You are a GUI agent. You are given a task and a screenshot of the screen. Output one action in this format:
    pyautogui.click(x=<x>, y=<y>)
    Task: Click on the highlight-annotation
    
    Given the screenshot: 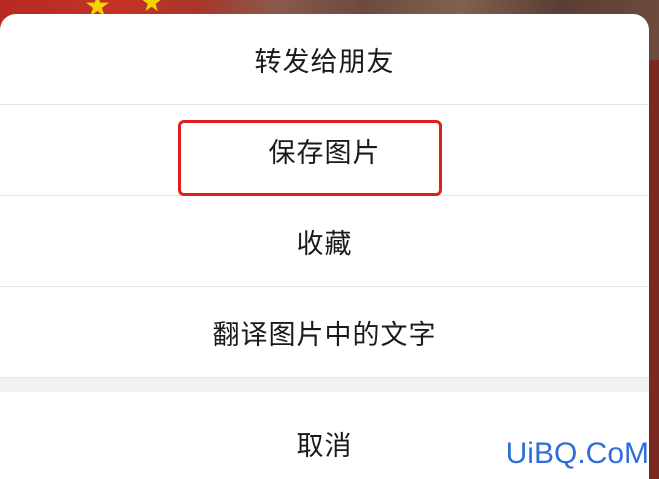 What is the action you would take?
    pyautogui.click(x=310, y=158)
    